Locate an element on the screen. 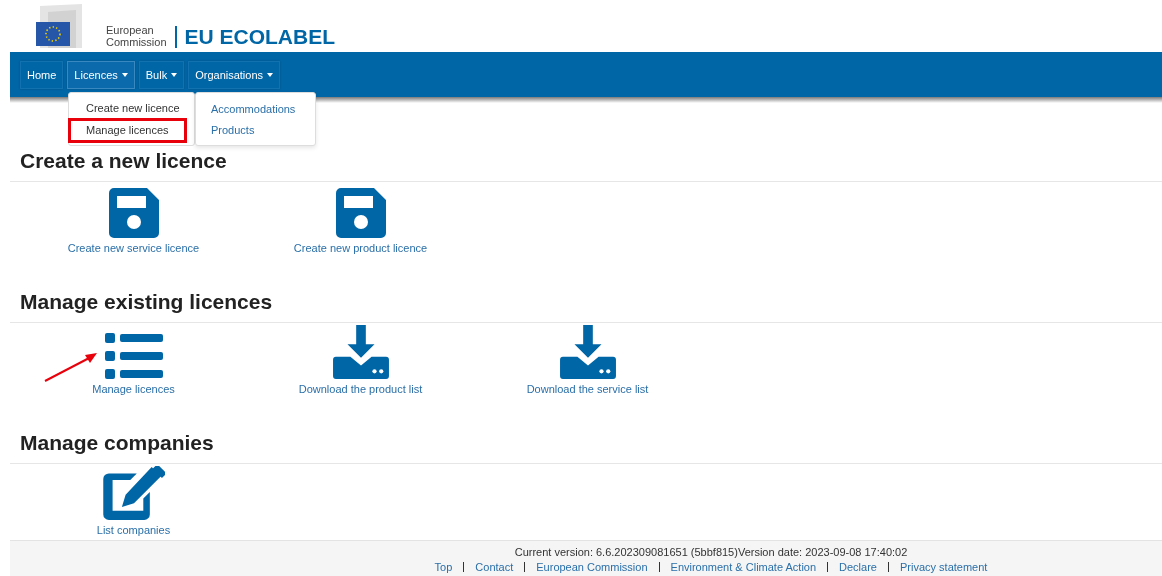 The width and height of the screenshot is (1162, 576). section-heading: Manage companies is located at coordinates (117, 443).